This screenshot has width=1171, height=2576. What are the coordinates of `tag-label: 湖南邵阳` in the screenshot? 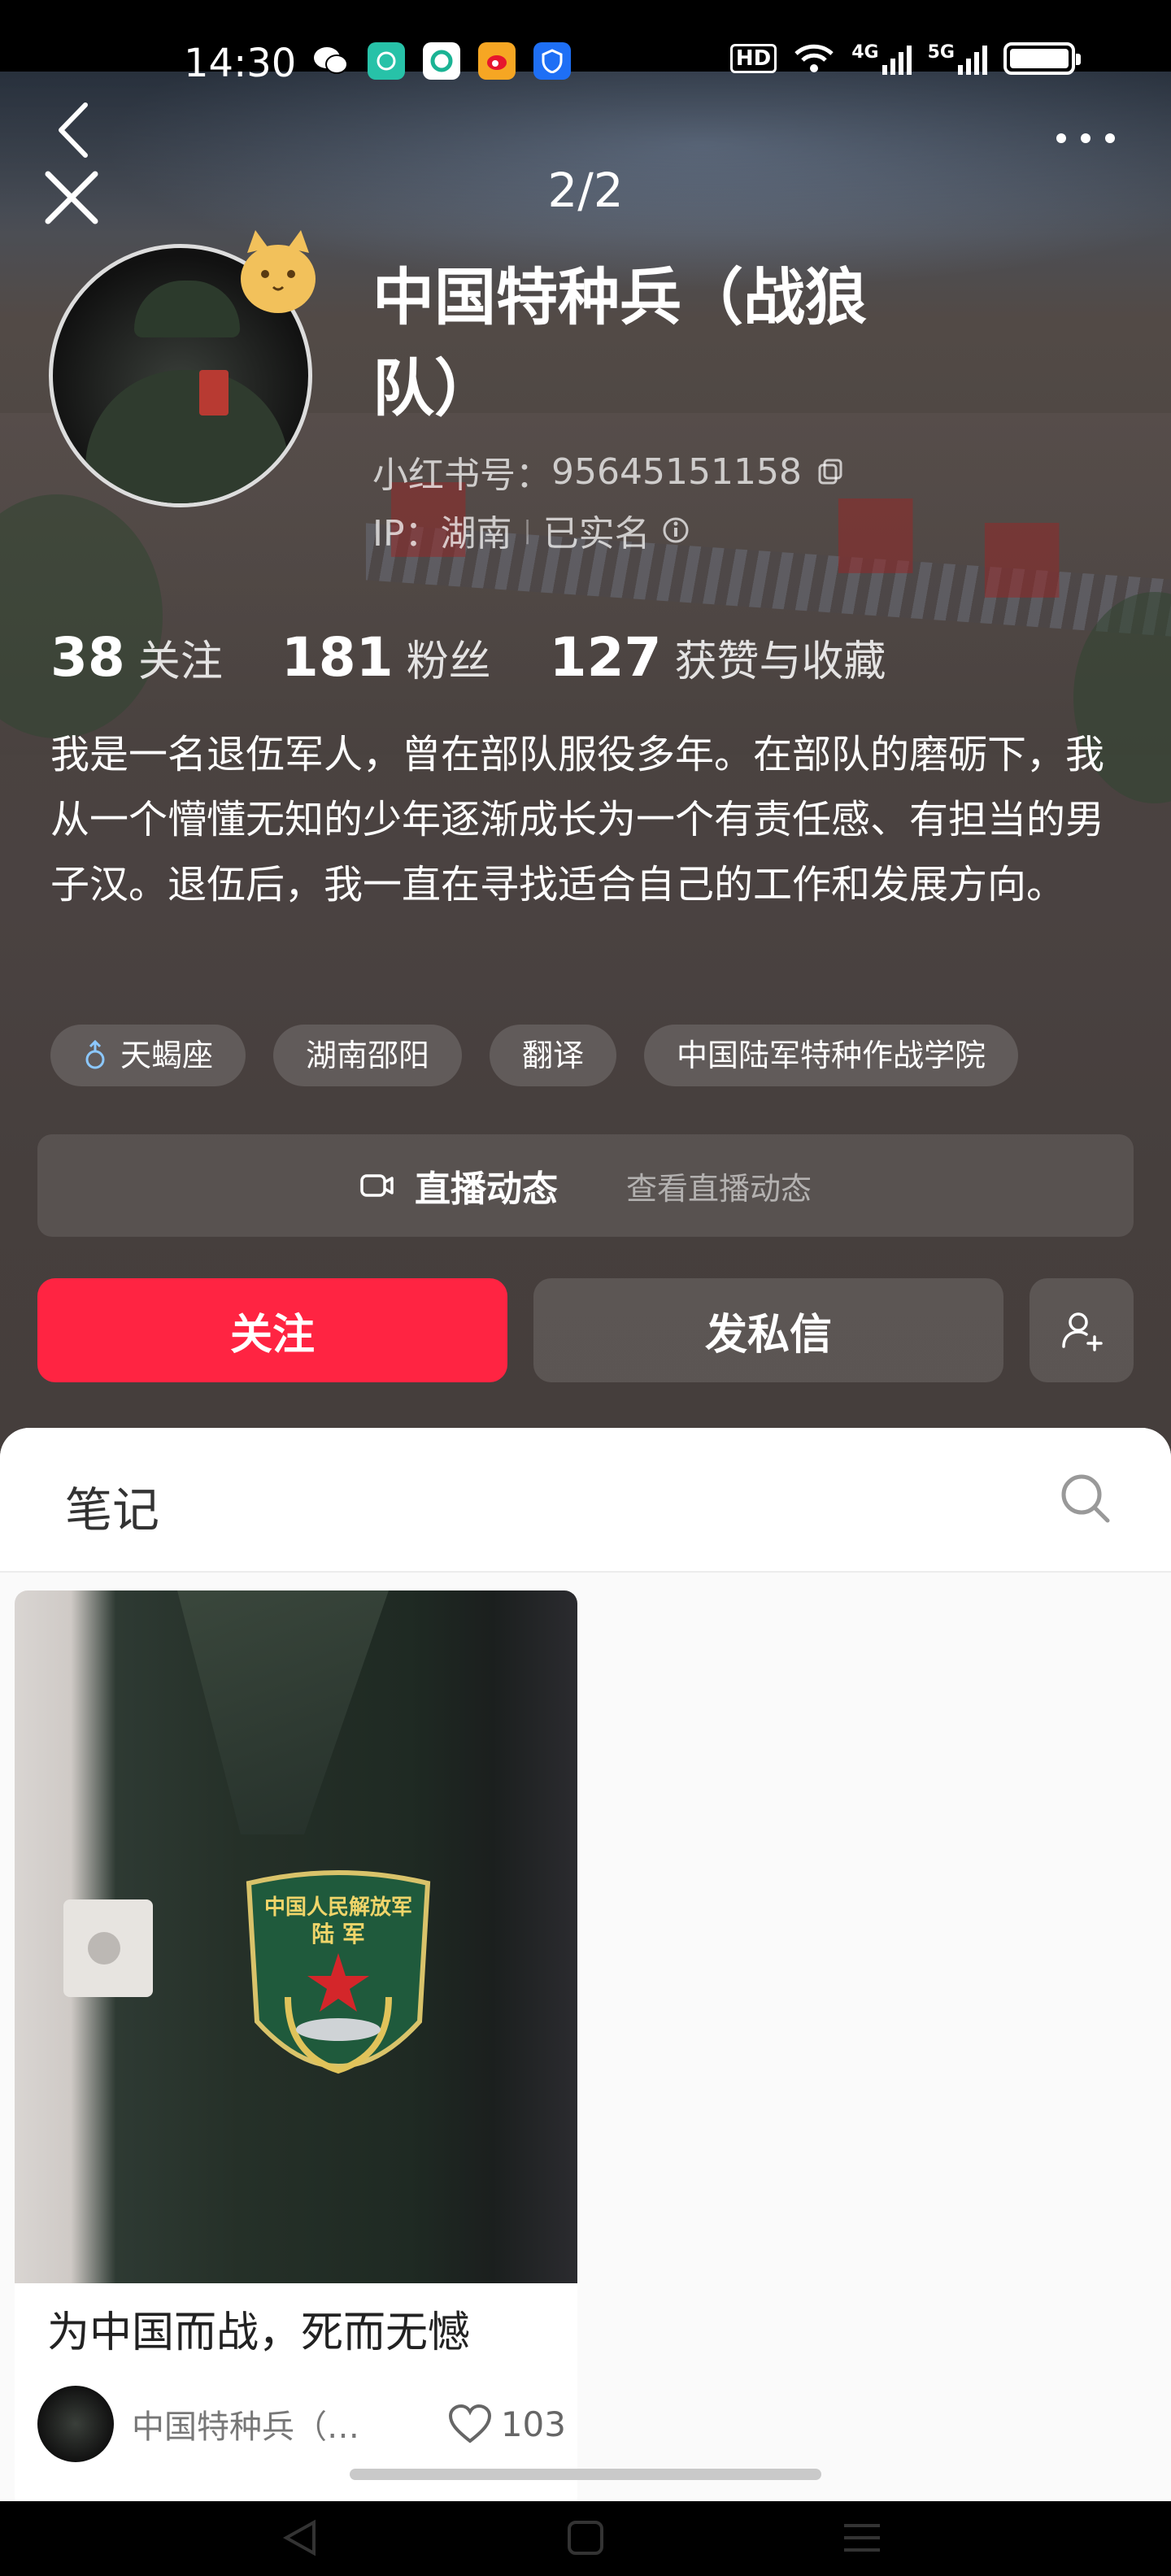 It's located at (368, 1055).